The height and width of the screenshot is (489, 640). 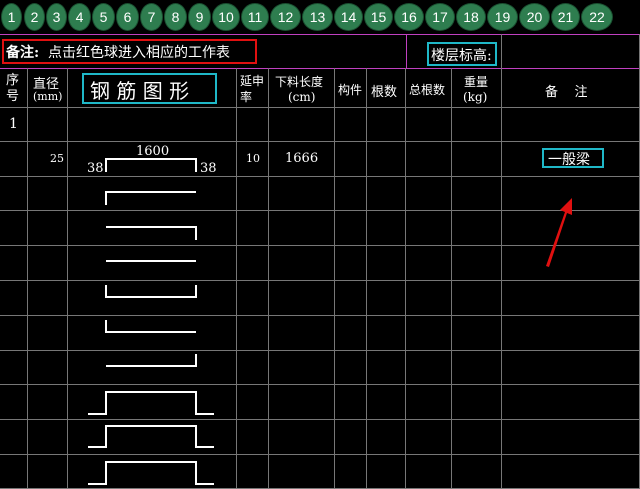 I want to click on sheet-ball-11: 11, so click(x=255, y=17).